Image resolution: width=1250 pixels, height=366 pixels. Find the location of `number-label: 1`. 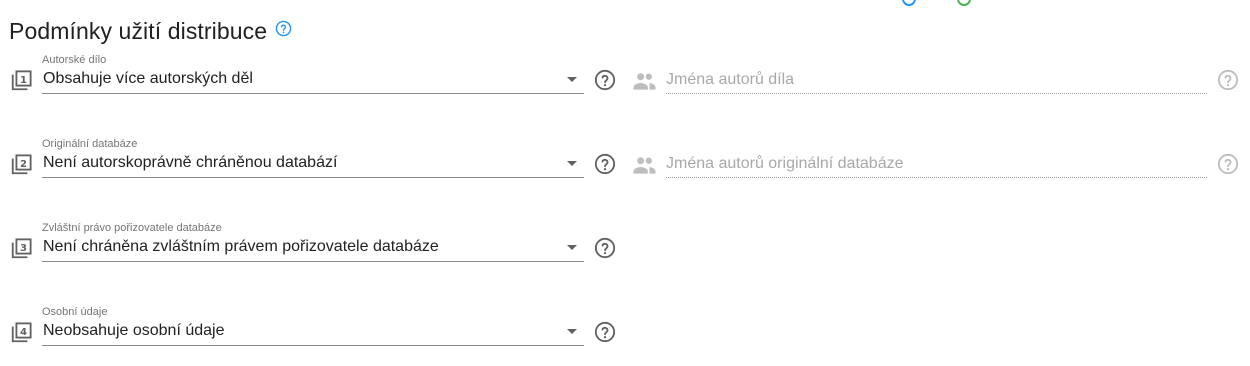

number-label: 1 is located at coordinates (23, 80).